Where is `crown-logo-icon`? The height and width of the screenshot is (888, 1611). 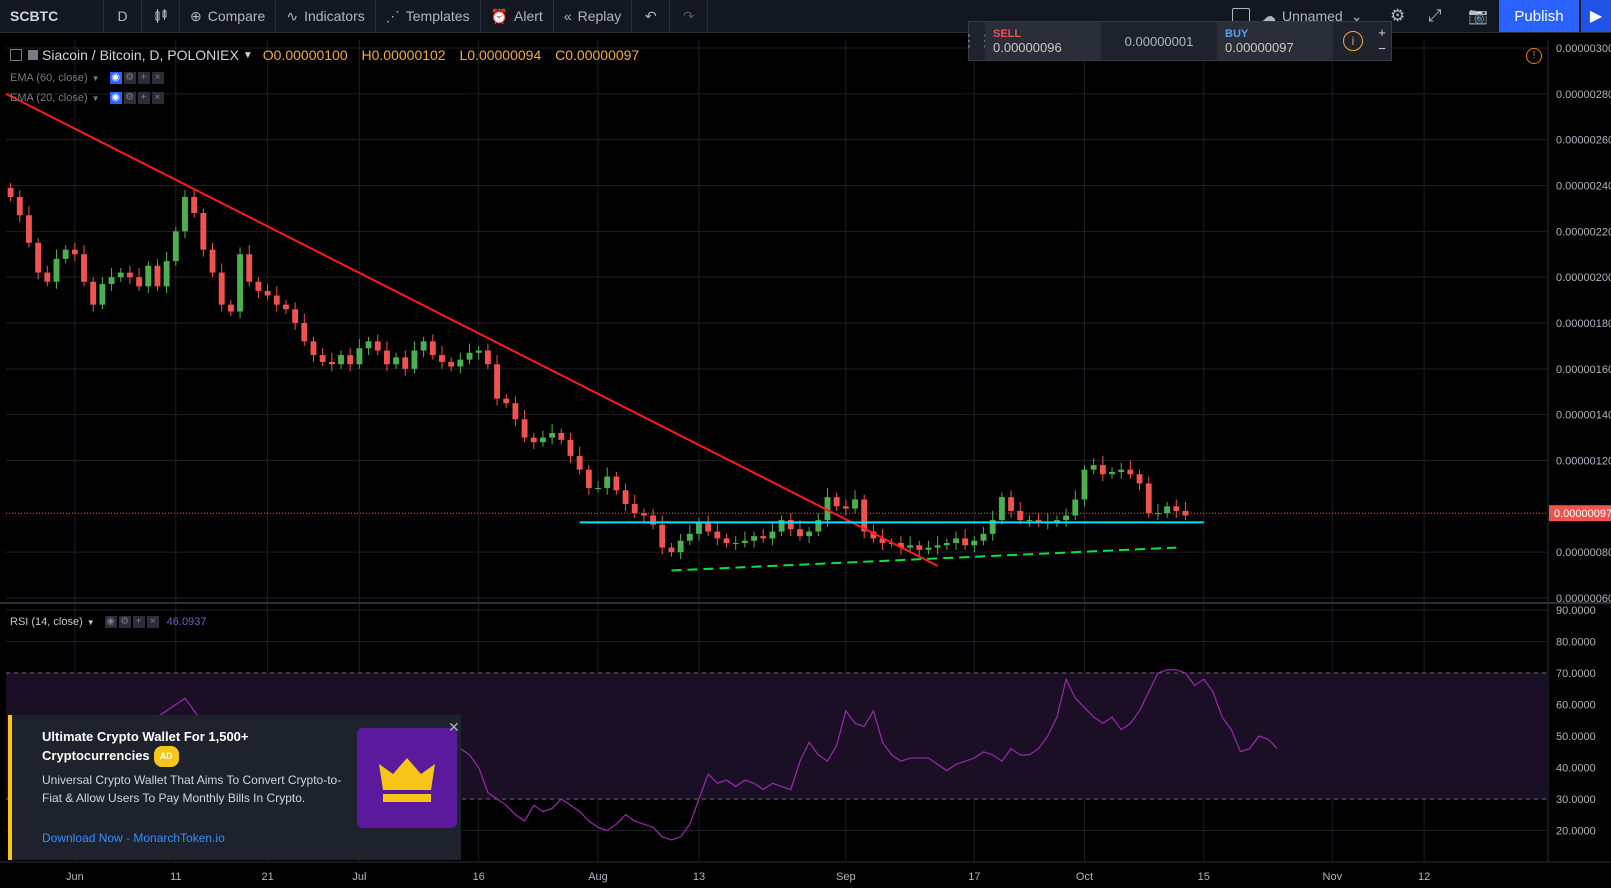 crown-logo-icon is located at coordinates (407, 778).